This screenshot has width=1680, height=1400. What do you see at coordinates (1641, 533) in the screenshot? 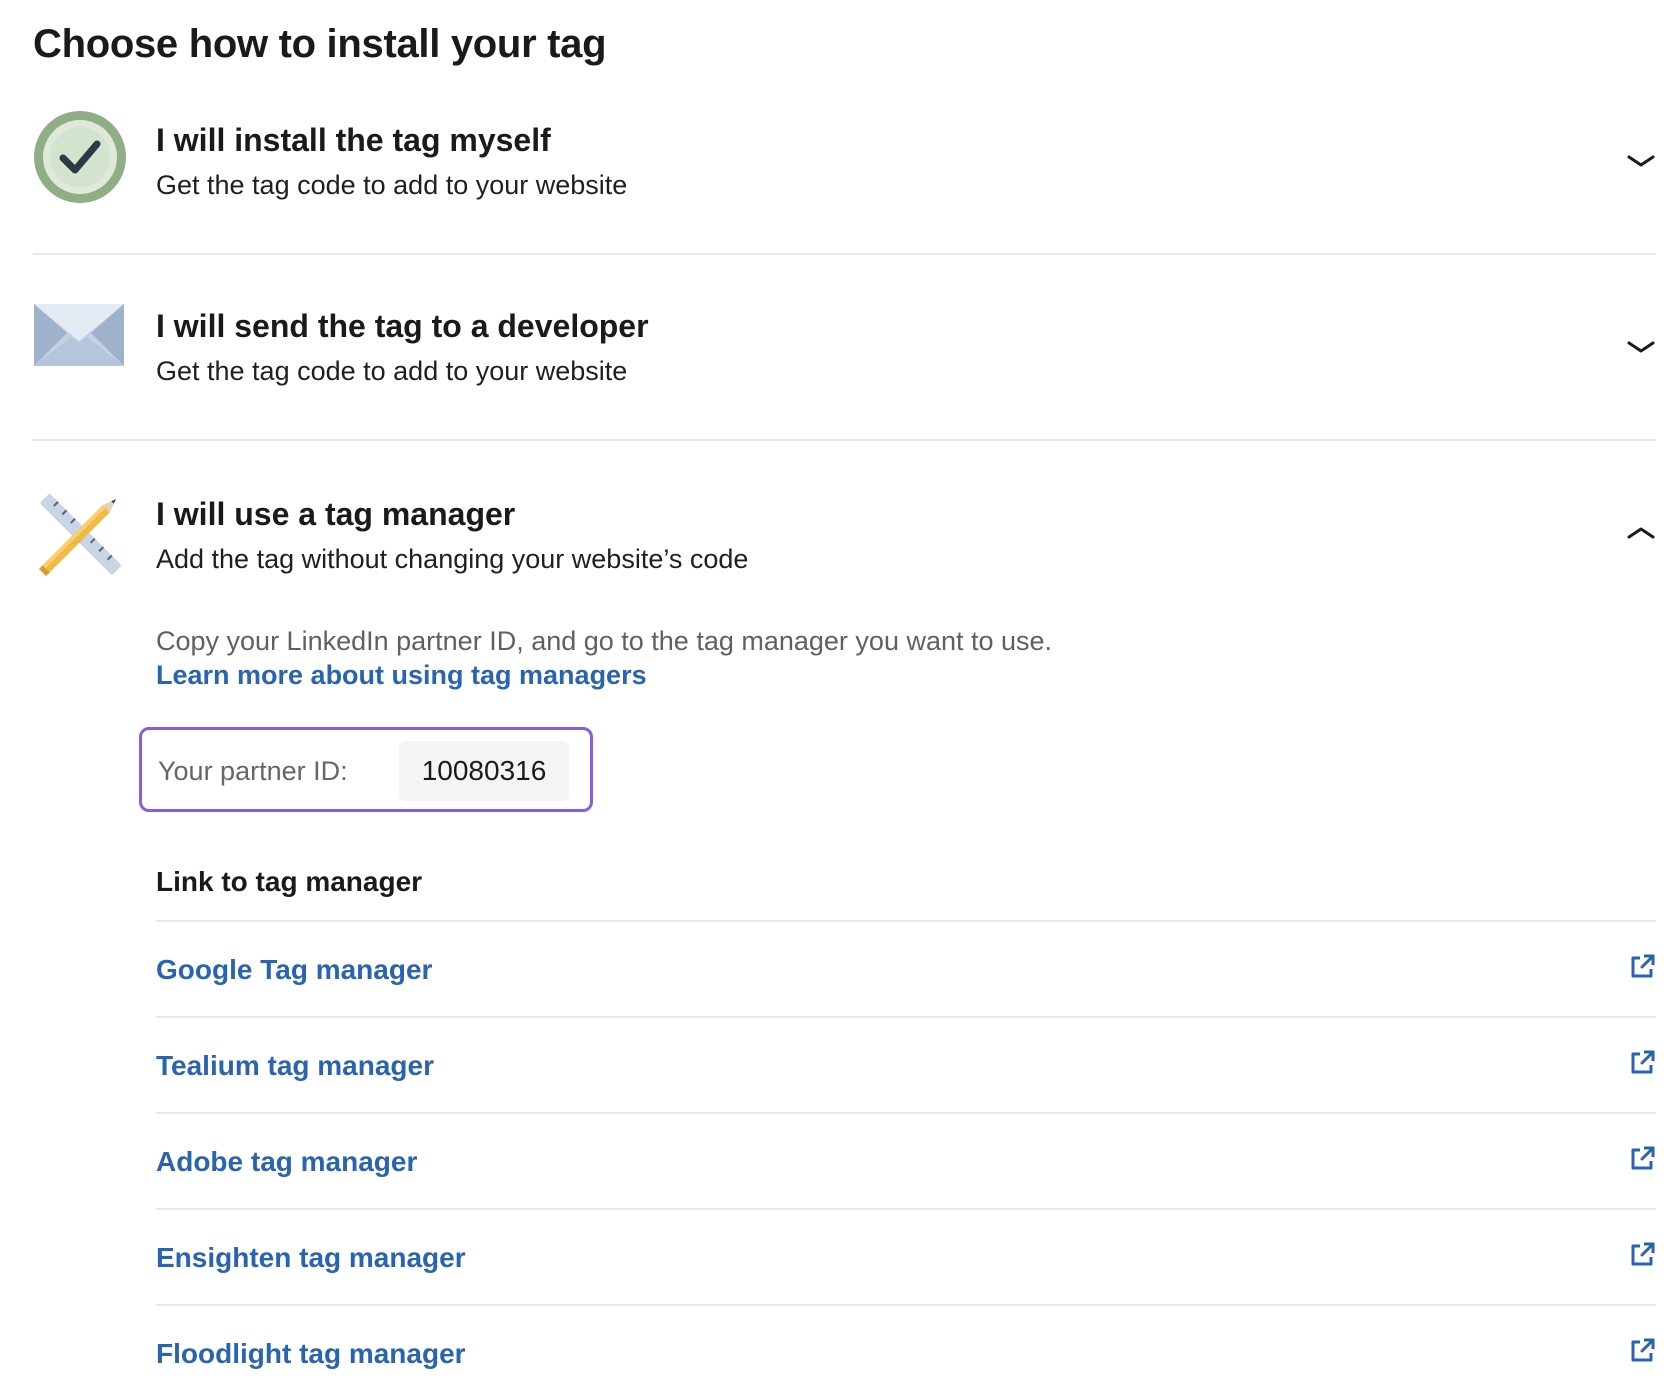
I see `chevron-up-icon` at bounding box center [1641, 533].